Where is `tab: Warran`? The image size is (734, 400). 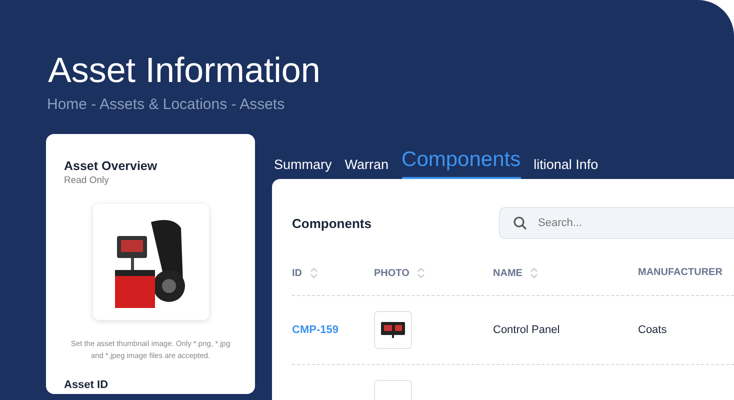 tab: Warran is located at coordinates (366, 167).